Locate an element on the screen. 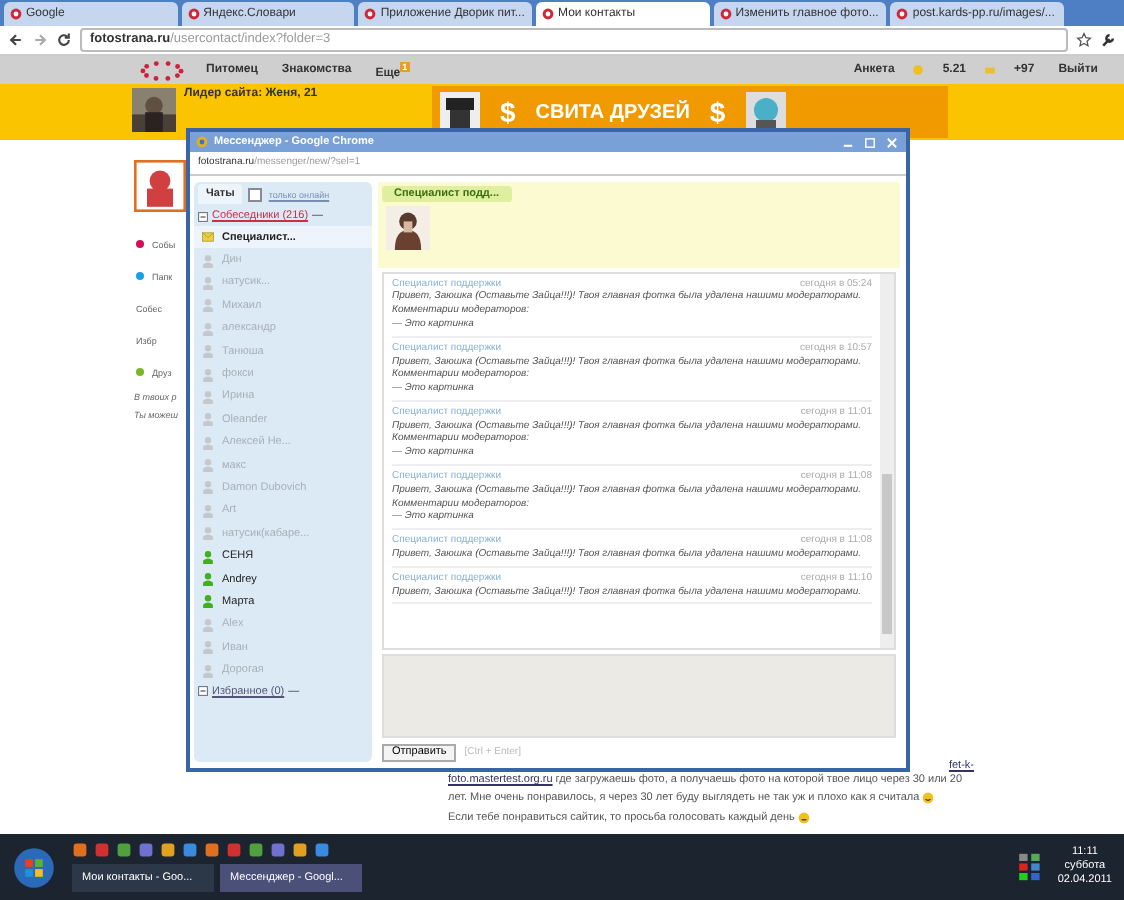  close-icon is located at coordinates (892, 142).